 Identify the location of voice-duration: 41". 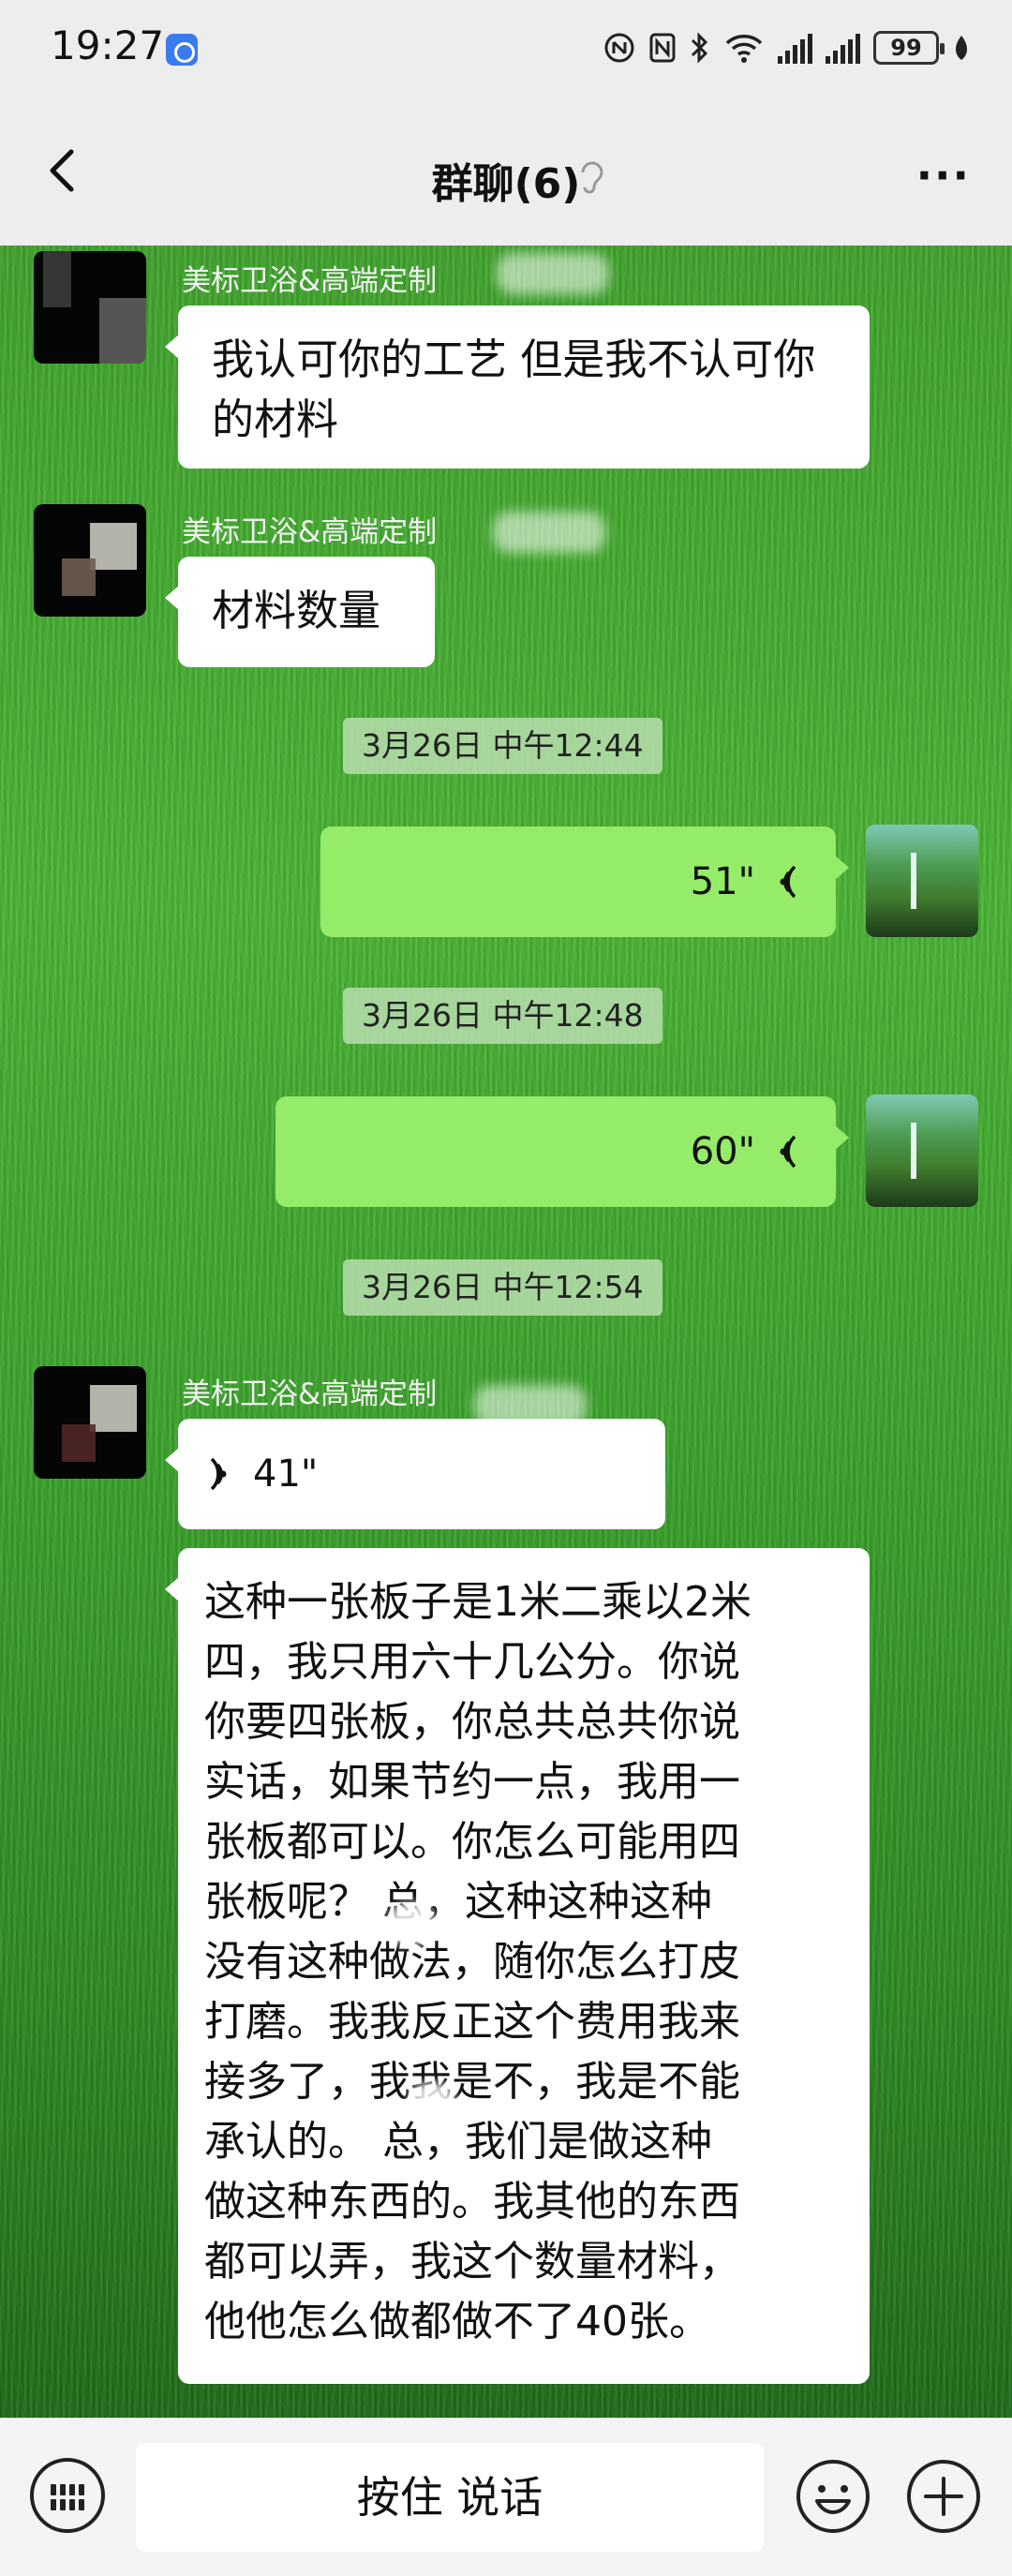
(286, 1474).